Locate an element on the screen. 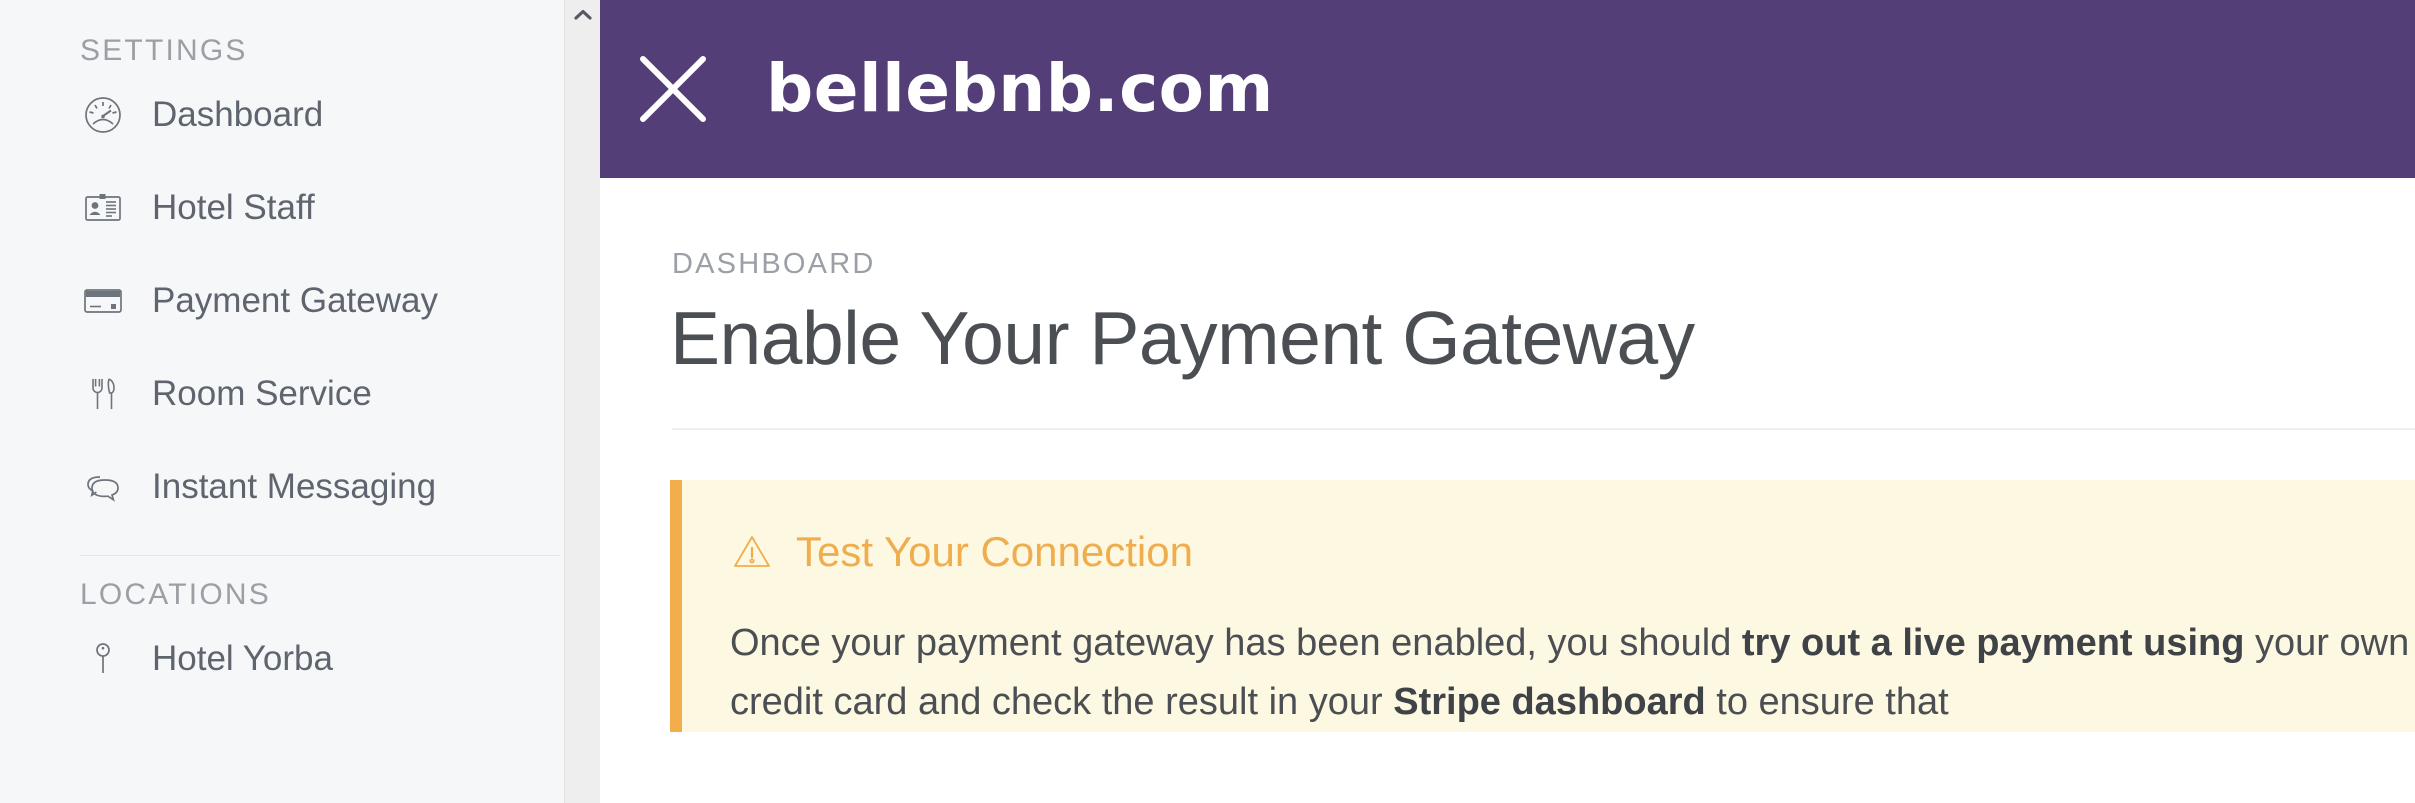  chat-bubbles-icon is located at coordinates (103, 487).